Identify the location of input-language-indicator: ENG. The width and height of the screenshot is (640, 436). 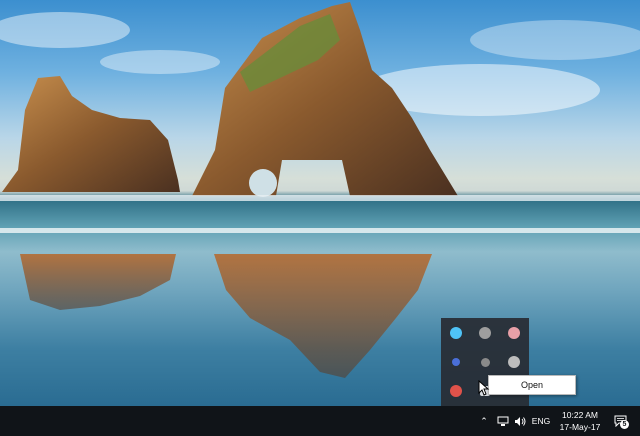
(541, 421).